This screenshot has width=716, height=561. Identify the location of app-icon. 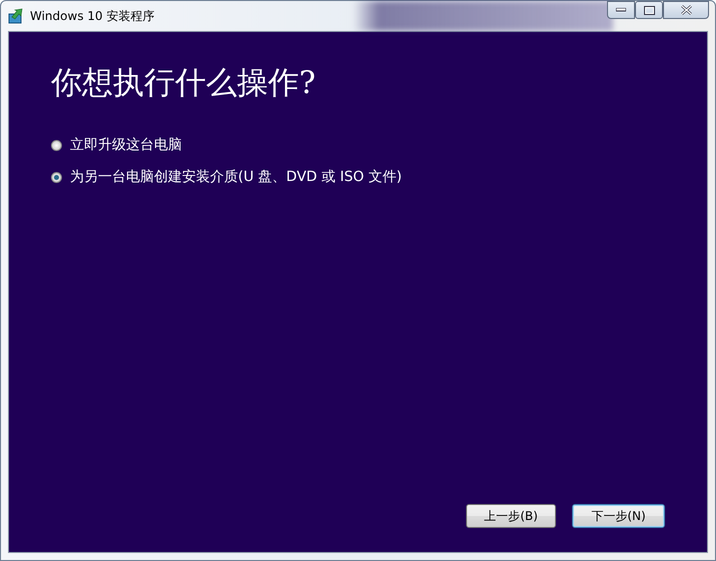
(16, 16).